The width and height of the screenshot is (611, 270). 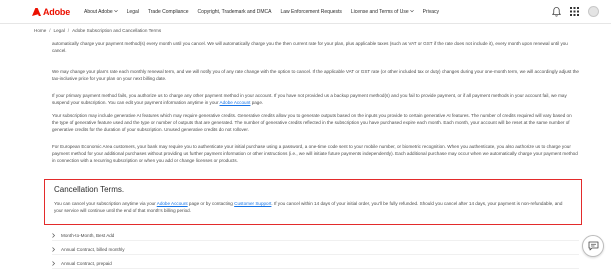 I want to click on accordion-month-to-month: Month-to-Month, Best Add, so click(x=315, y=236).